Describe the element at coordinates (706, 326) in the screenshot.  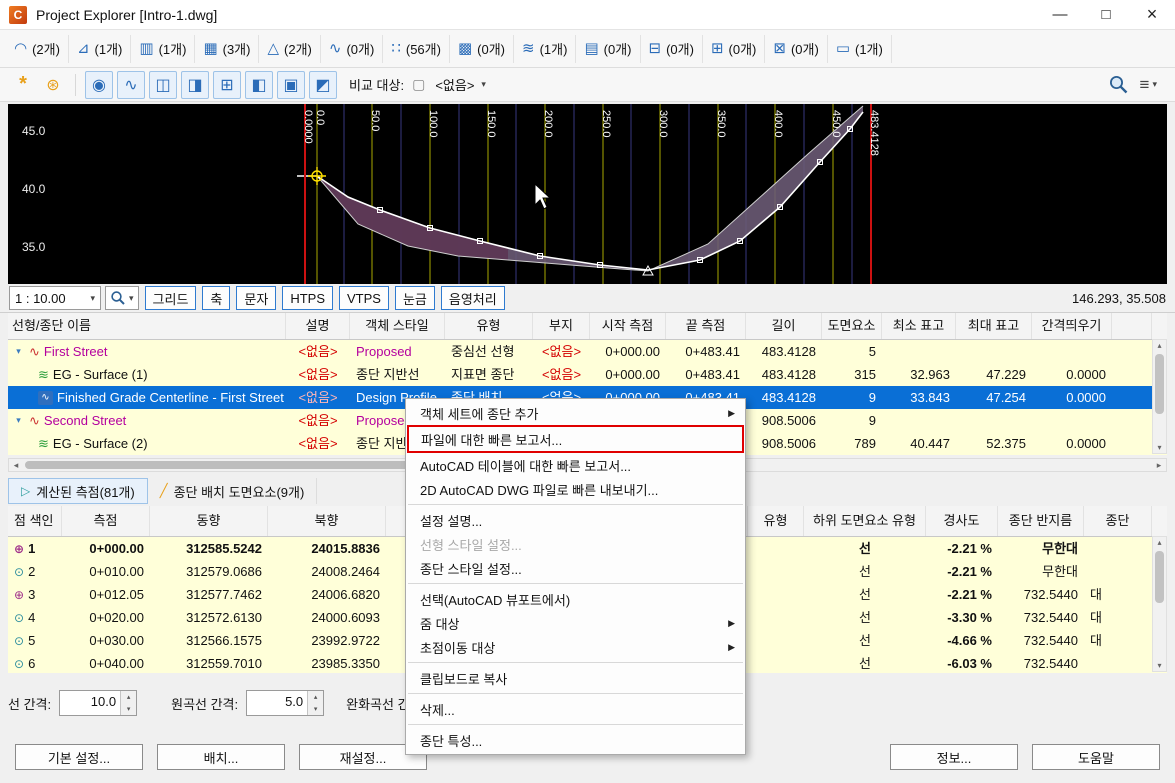
I see `col-end-station: 끝 측점` at that location.